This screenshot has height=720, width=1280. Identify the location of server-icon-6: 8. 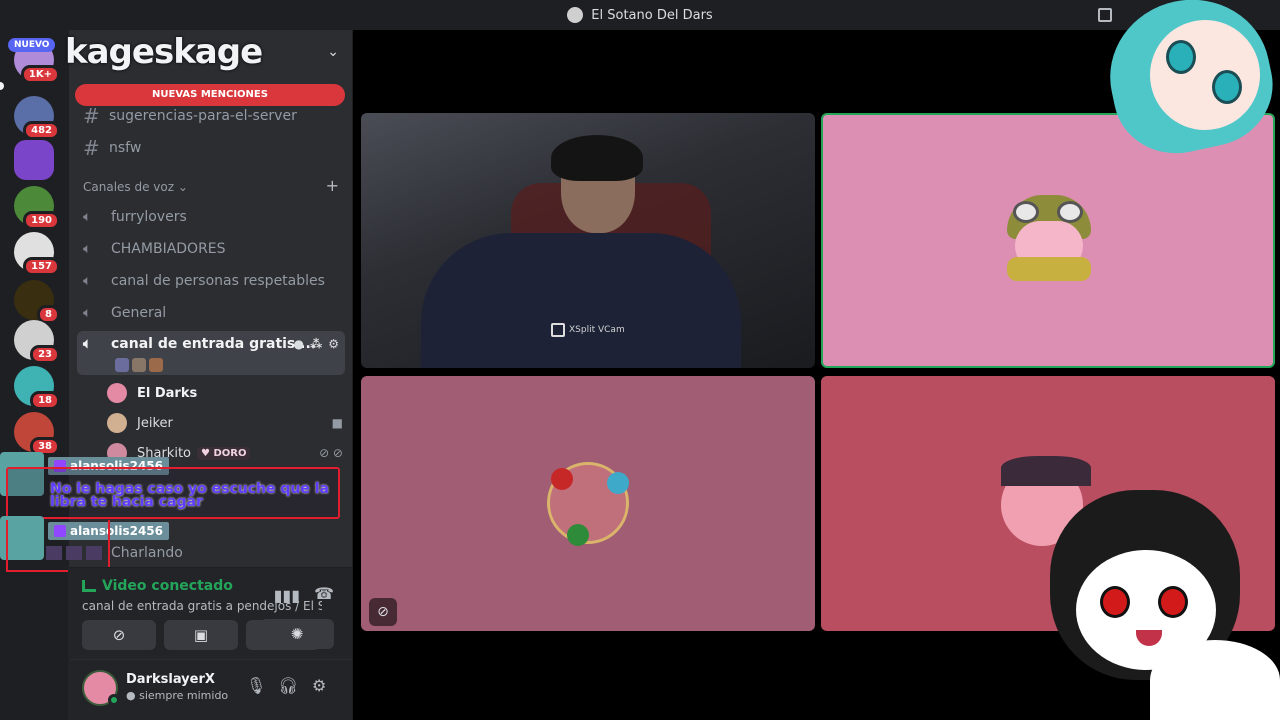
(37, 302).